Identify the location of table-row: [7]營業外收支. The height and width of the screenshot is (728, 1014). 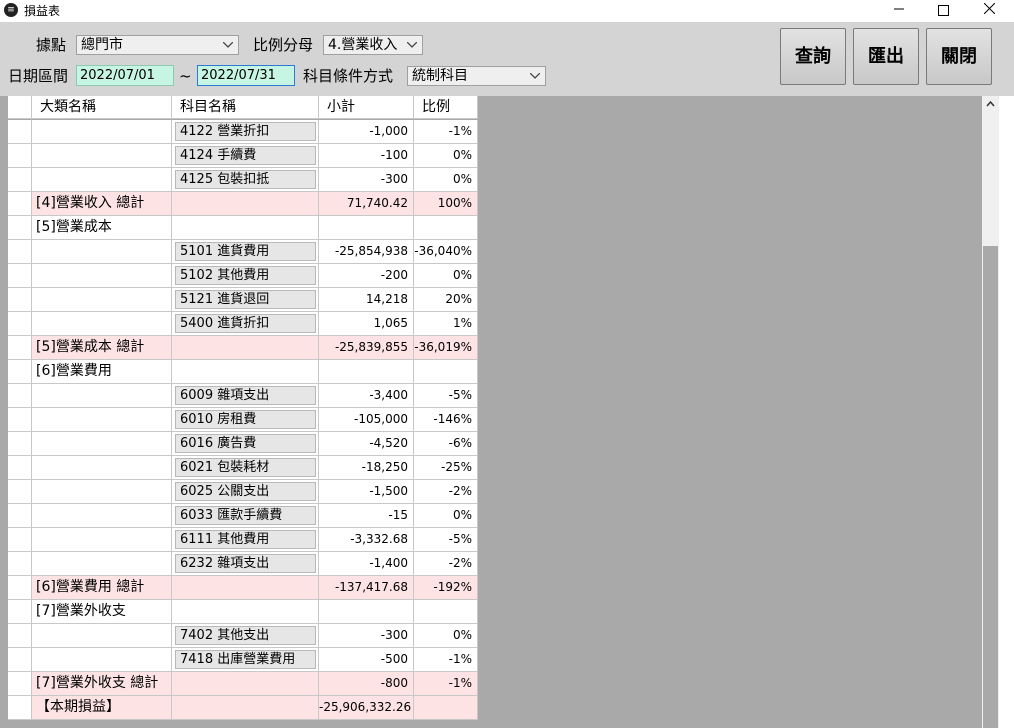
(243, 612).